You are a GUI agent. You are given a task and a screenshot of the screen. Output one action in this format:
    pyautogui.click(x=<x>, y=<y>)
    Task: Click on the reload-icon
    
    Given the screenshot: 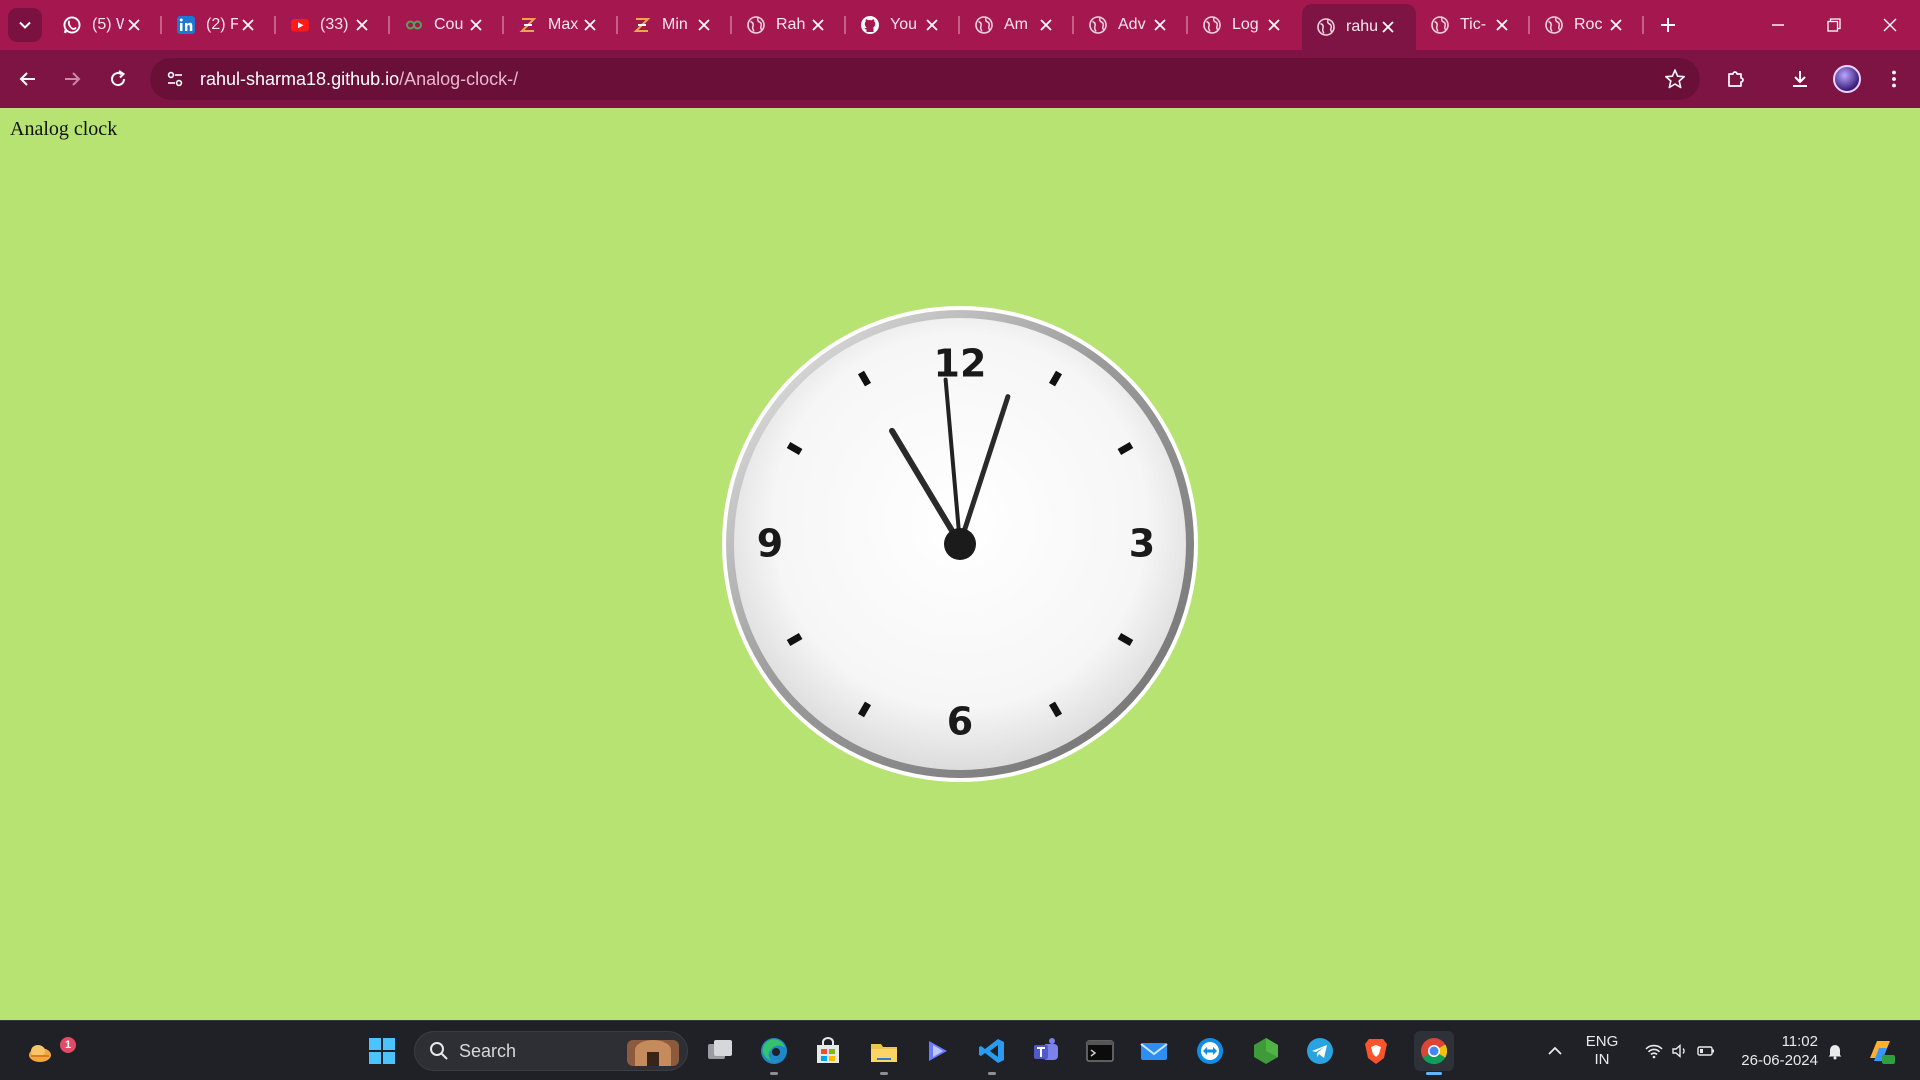 What is the action you would take?
    pyautogui.click(x=118, y=78)
    